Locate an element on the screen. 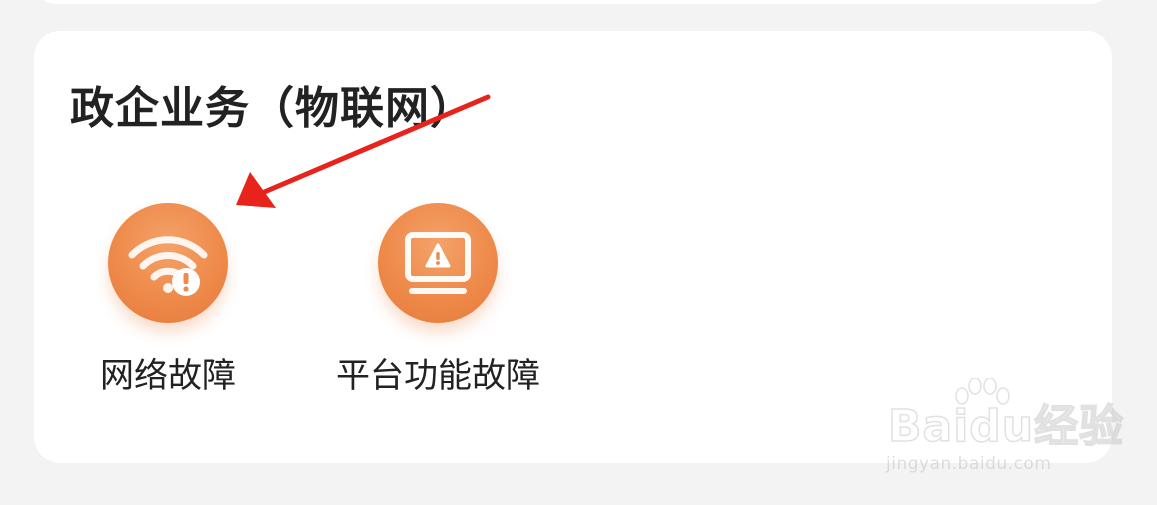  network-fault-label: 网络故障 is located at coordinates (168, 376).